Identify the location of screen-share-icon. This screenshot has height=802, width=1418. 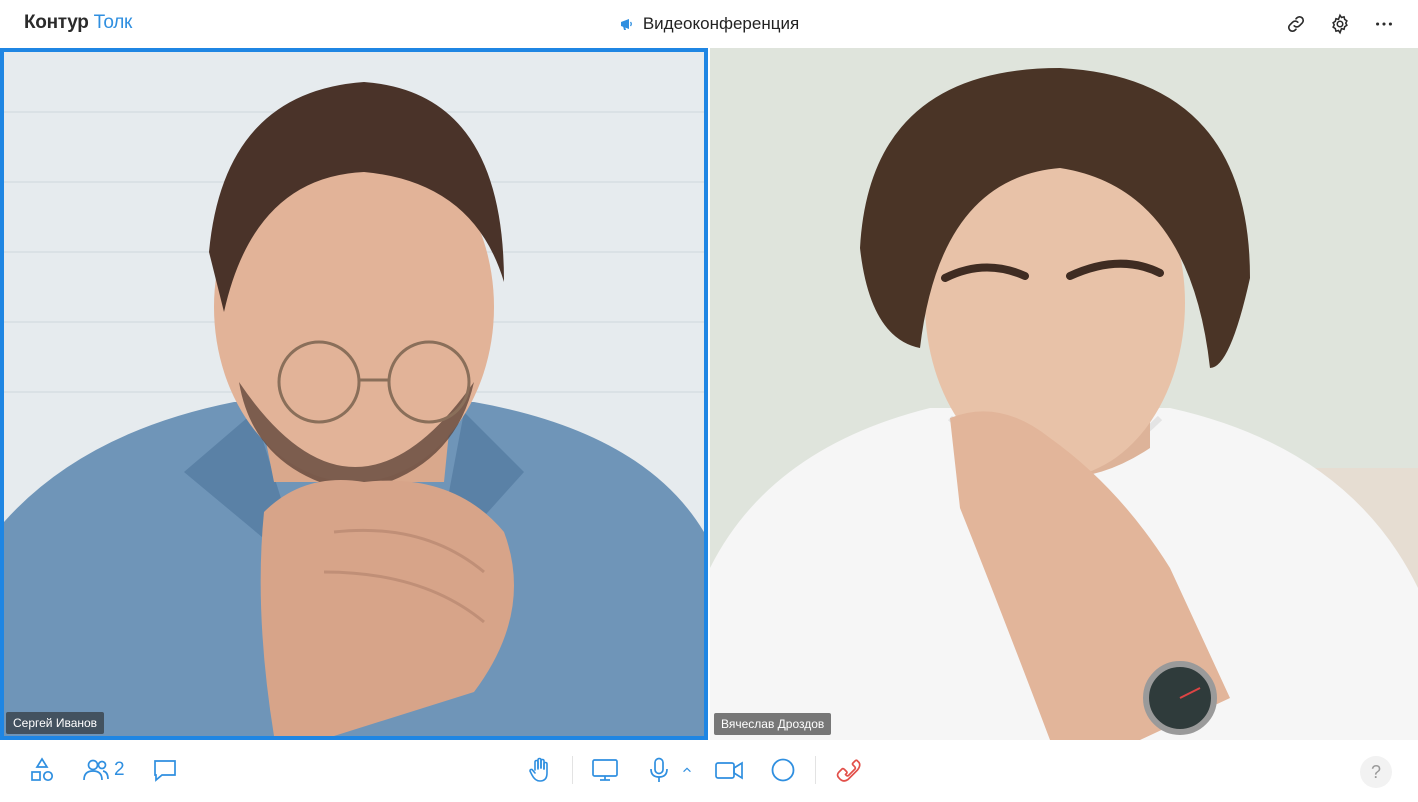
(605, 770).